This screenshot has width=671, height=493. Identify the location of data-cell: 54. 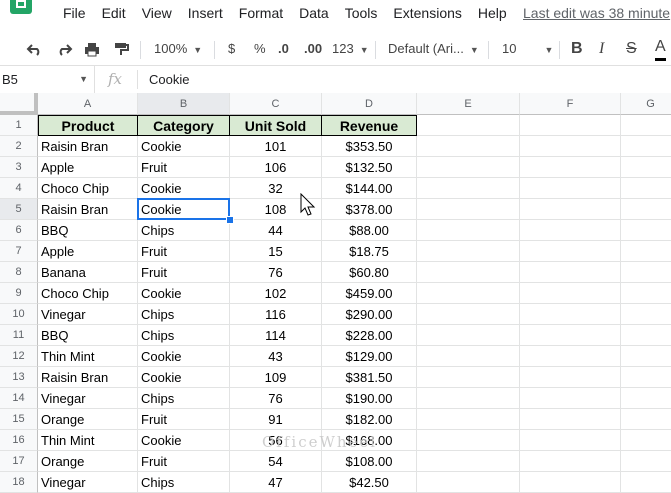
(276, 461).